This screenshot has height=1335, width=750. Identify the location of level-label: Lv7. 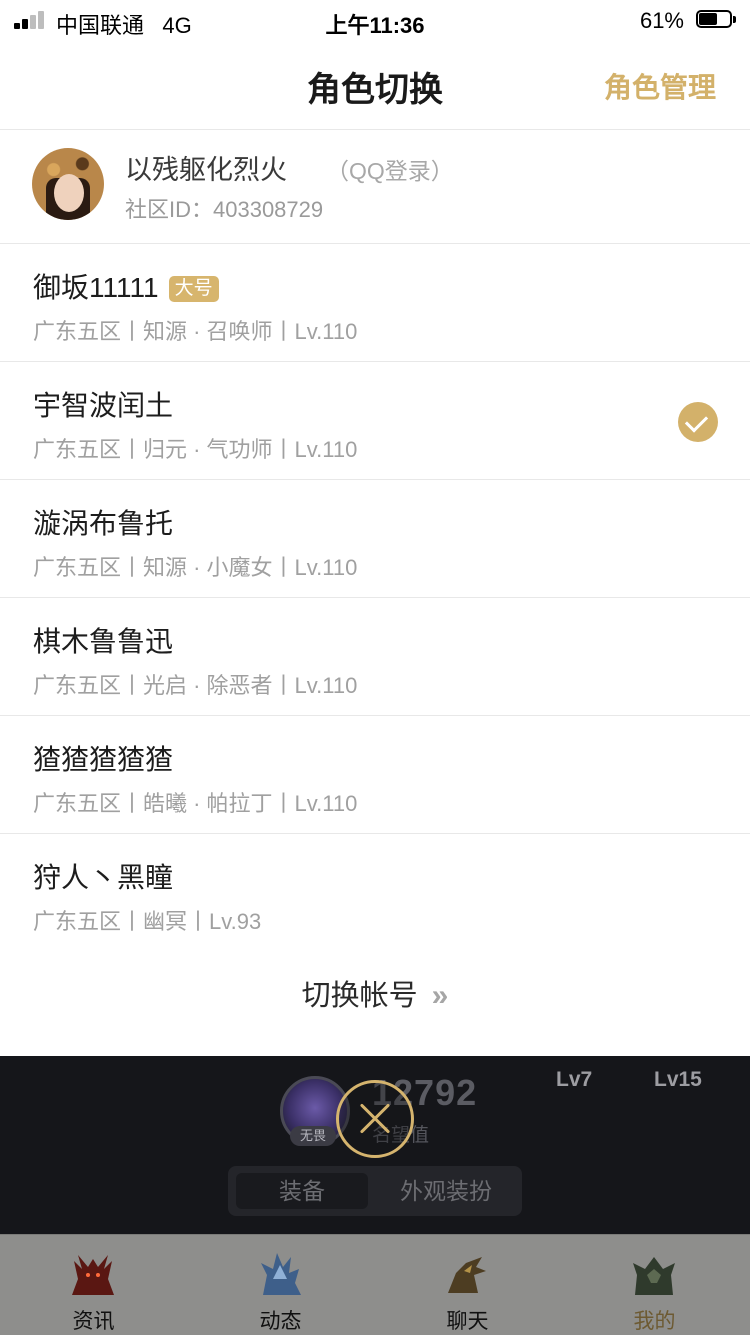
(574, 1079).